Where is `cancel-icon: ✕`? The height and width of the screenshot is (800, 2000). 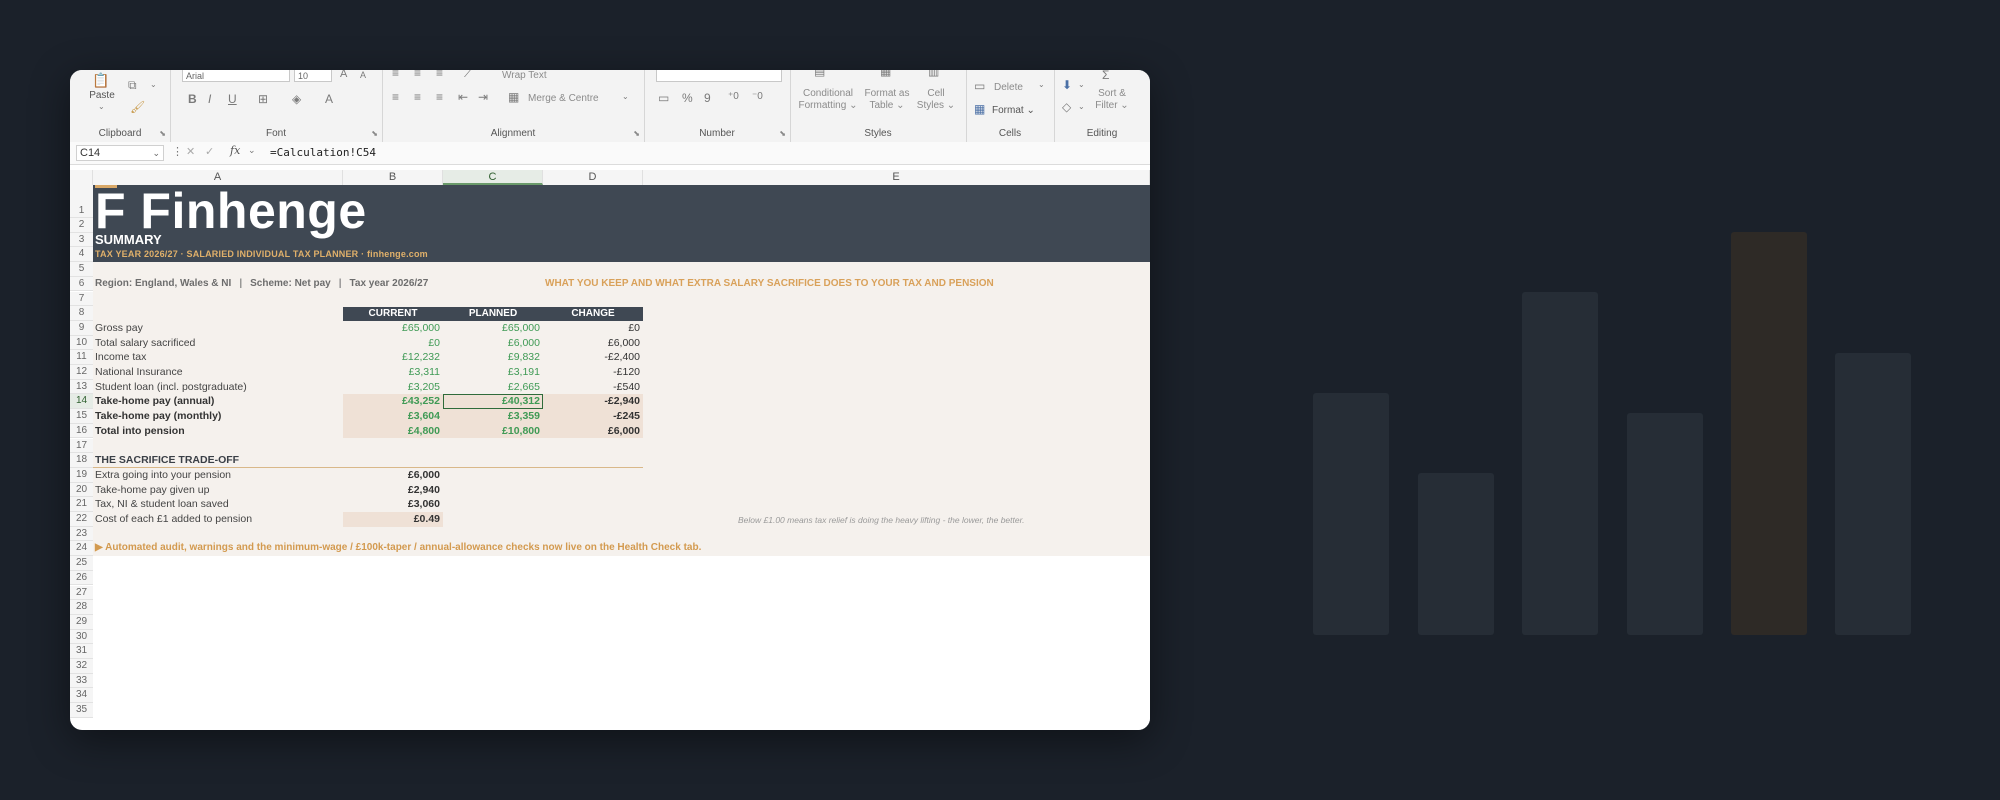 cancel-icon: ✕ is located at coordinates (190, 151).